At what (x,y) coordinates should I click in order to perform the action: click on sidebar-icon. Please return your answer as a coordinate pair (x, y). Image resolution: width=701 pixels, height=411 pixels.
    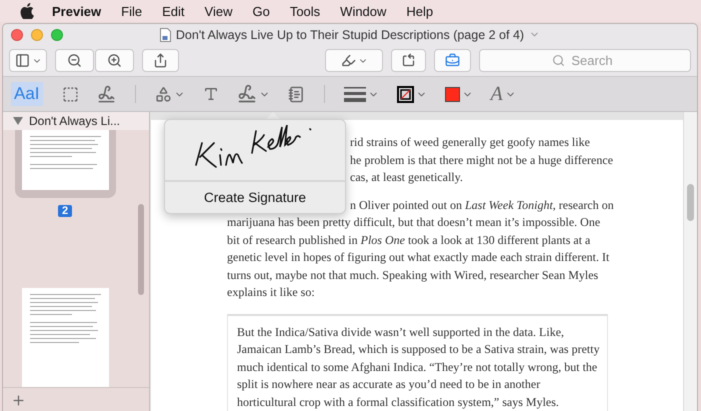
    Looking at the image, I should click on (22, 60).